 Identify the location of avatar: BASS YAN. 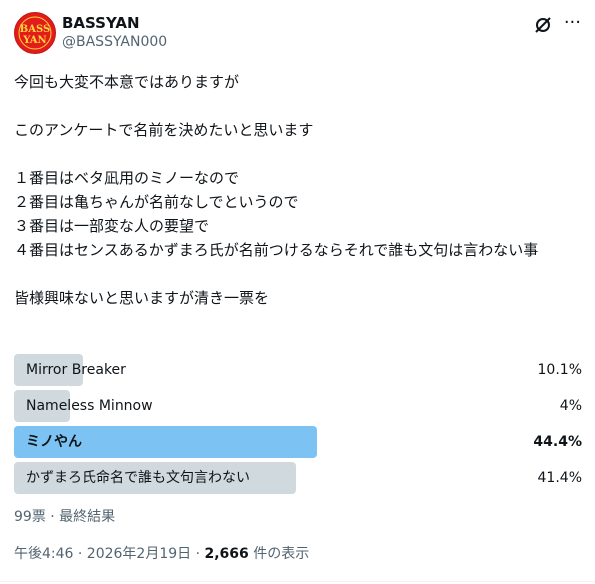
(35, 33).